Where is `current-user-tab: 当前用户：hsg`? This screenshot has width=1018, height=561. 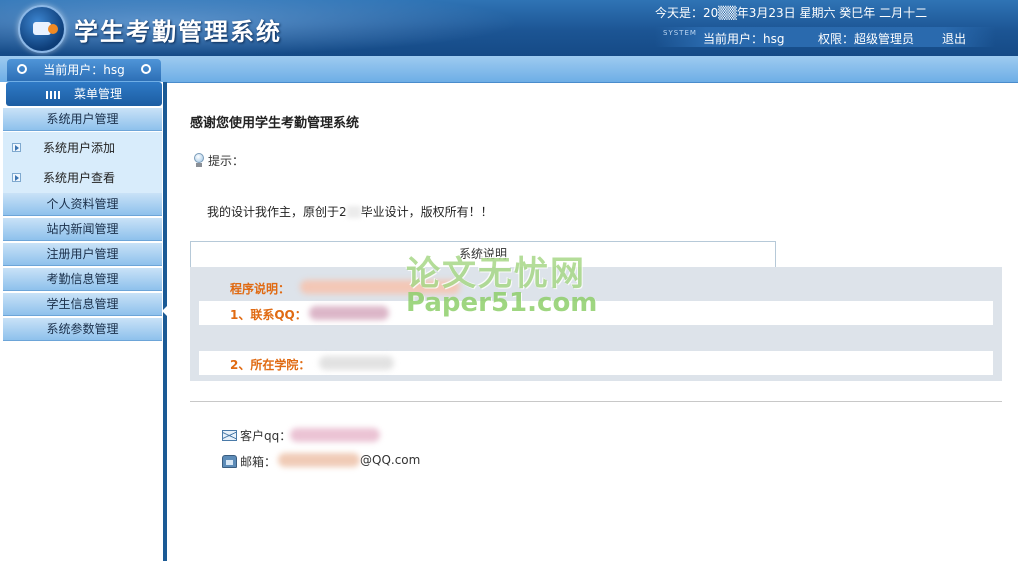
current-user-tab: 当前用户：hsg is located at coordinates (84, 70).